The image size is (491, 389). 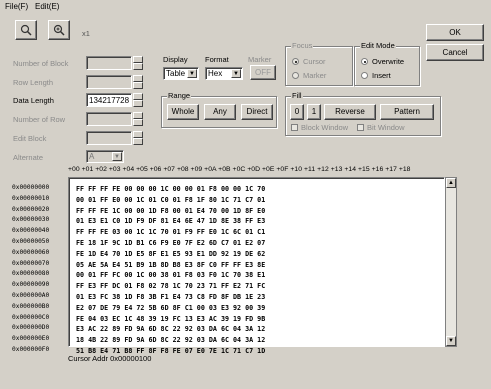 What do you see at coordinates (260, 59) in the screenshot?
I see `marker-label: Marker` at bounding box center [260, 59].